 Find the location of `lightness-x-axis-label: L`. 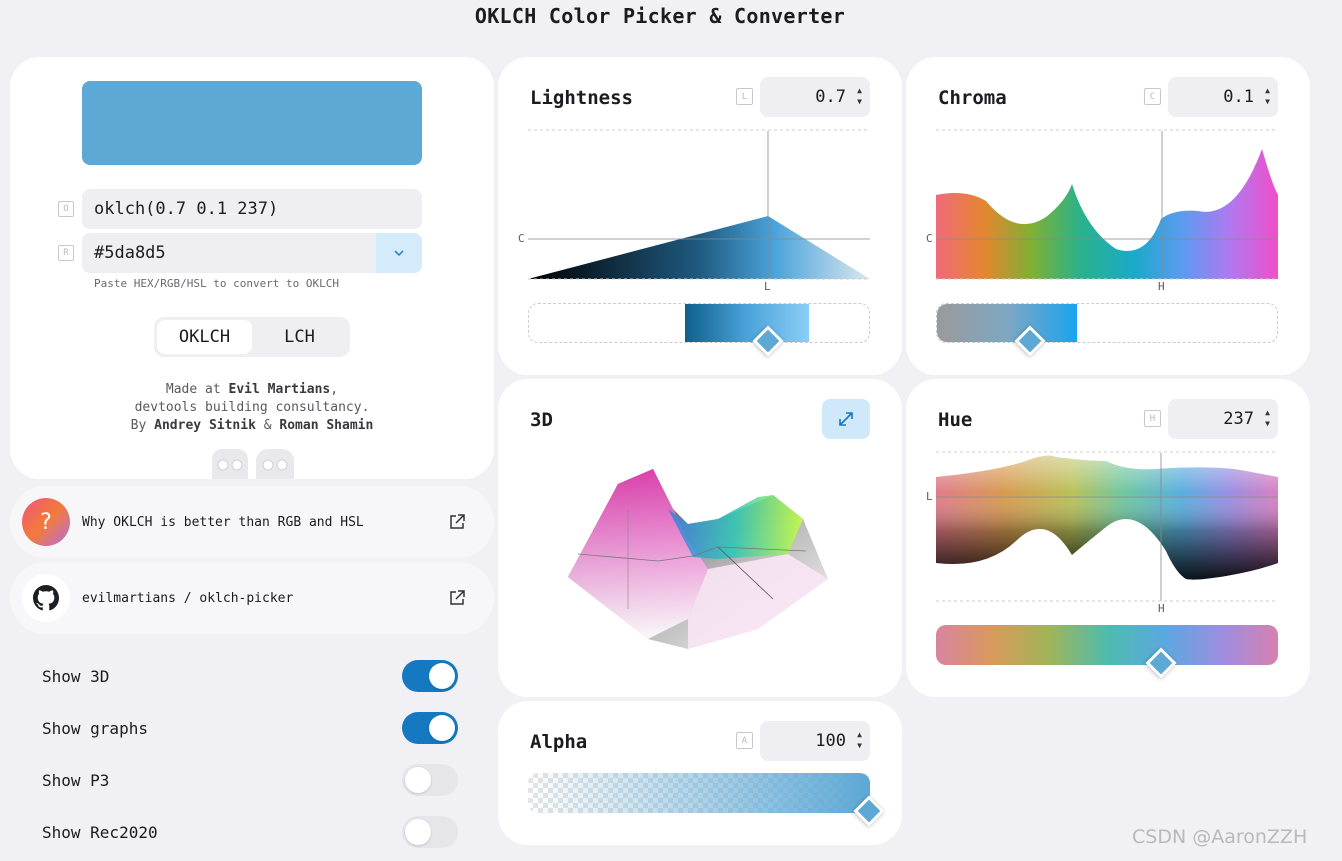

lightness-x-axis-label: L is located at coordinates (767, 286).